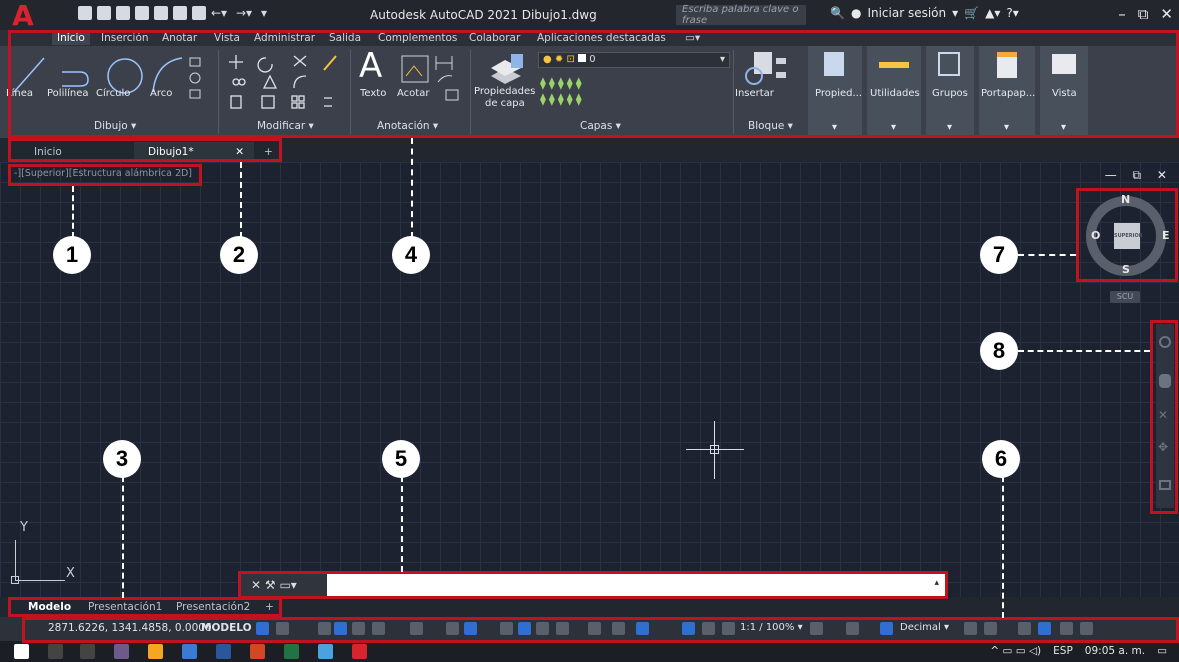  What do you see at coordinates (816, 628) in the screenshot?
I see `workspace-gear-icon` at bounding box center [816, 628].